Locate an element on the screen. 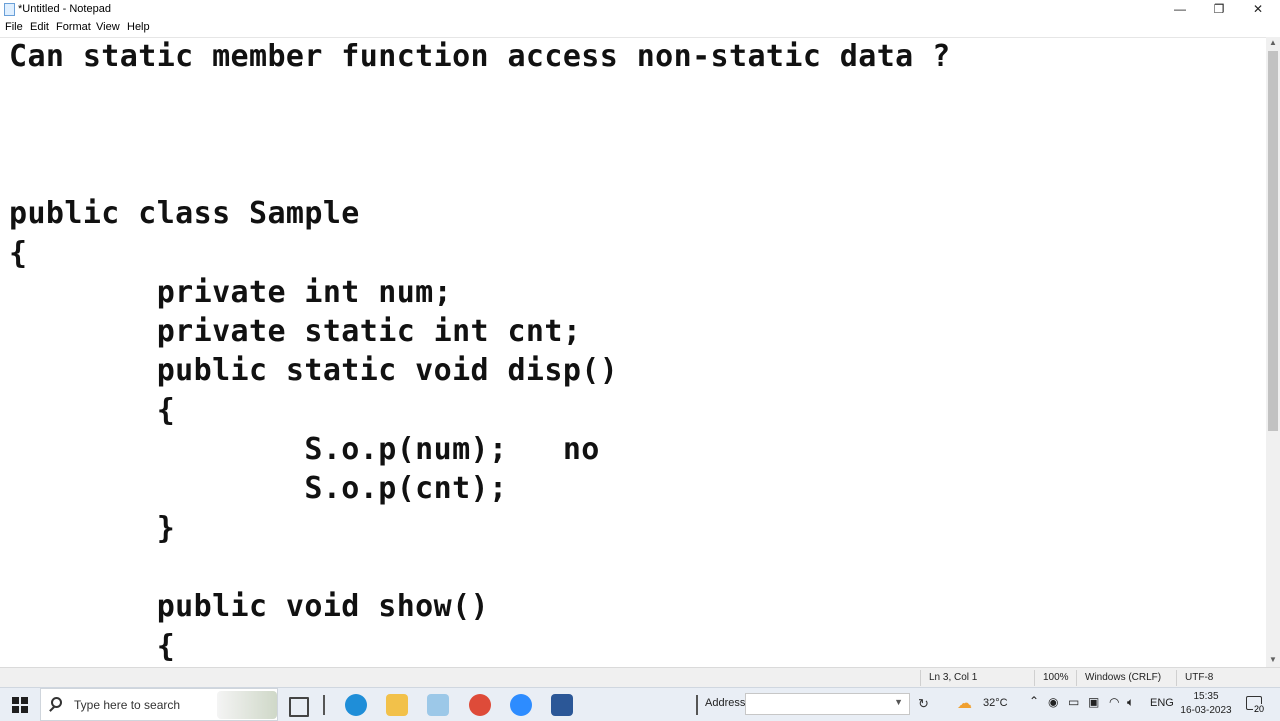  weather-icon: ☁ is located at coordinates (964, 703).